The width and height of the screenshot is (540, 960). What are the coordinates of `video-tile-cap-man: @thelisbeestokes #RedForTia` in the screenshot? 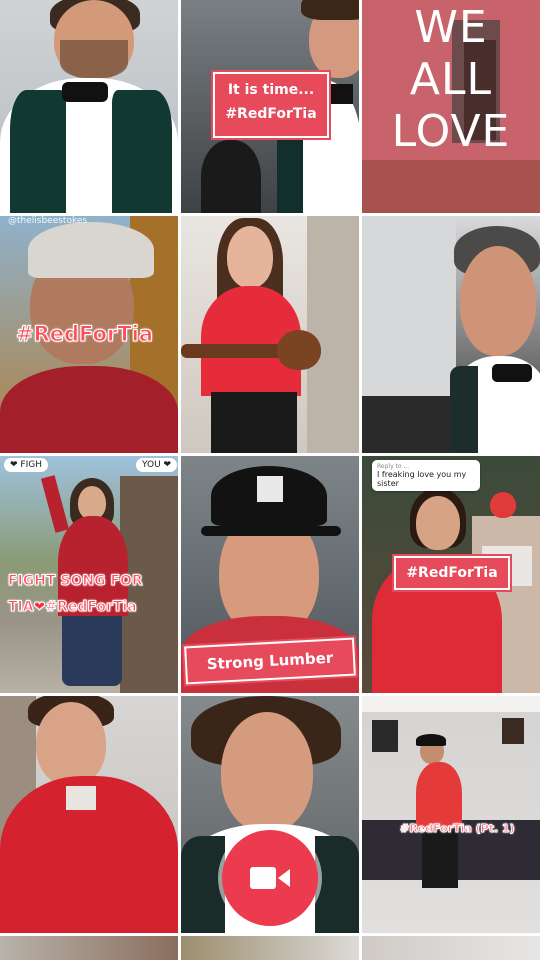 It's located at (89, 334).